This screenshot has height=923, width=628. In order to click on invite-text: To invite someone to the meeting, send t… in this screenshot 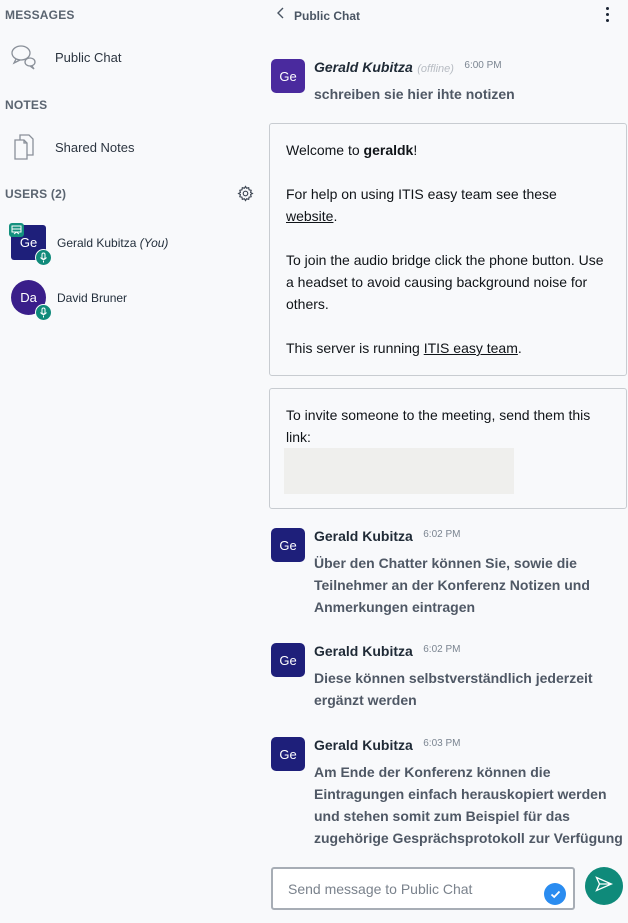, I will do `click(438, 426)`.